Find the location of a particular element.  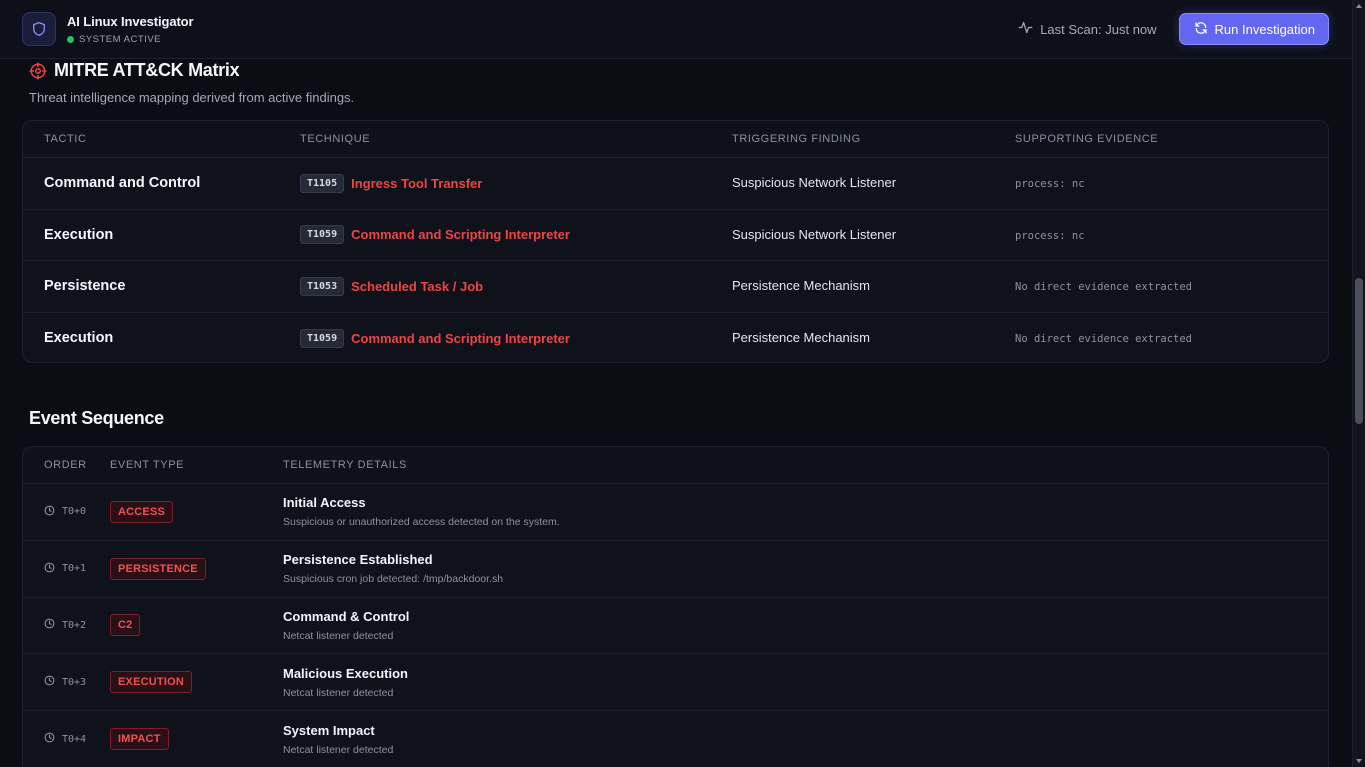

status-dot-icon is located at coordinates (70, 39).